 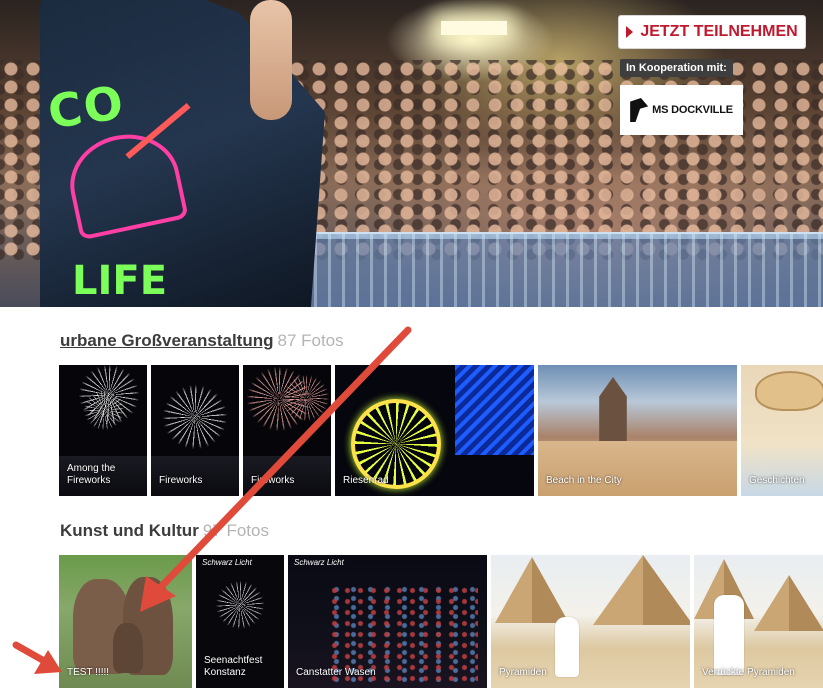 I want to click on performer-arm, so click(x=271, y=60).